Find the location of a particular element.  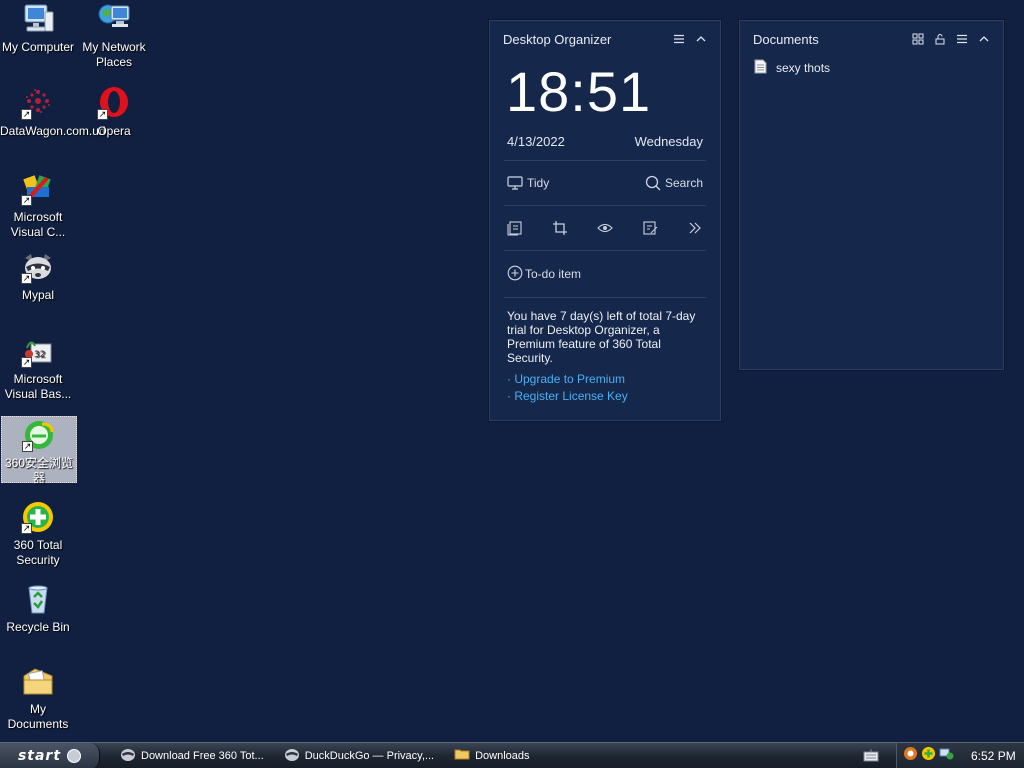

clock-time: 18:51 is located at coordinates (579, 91).